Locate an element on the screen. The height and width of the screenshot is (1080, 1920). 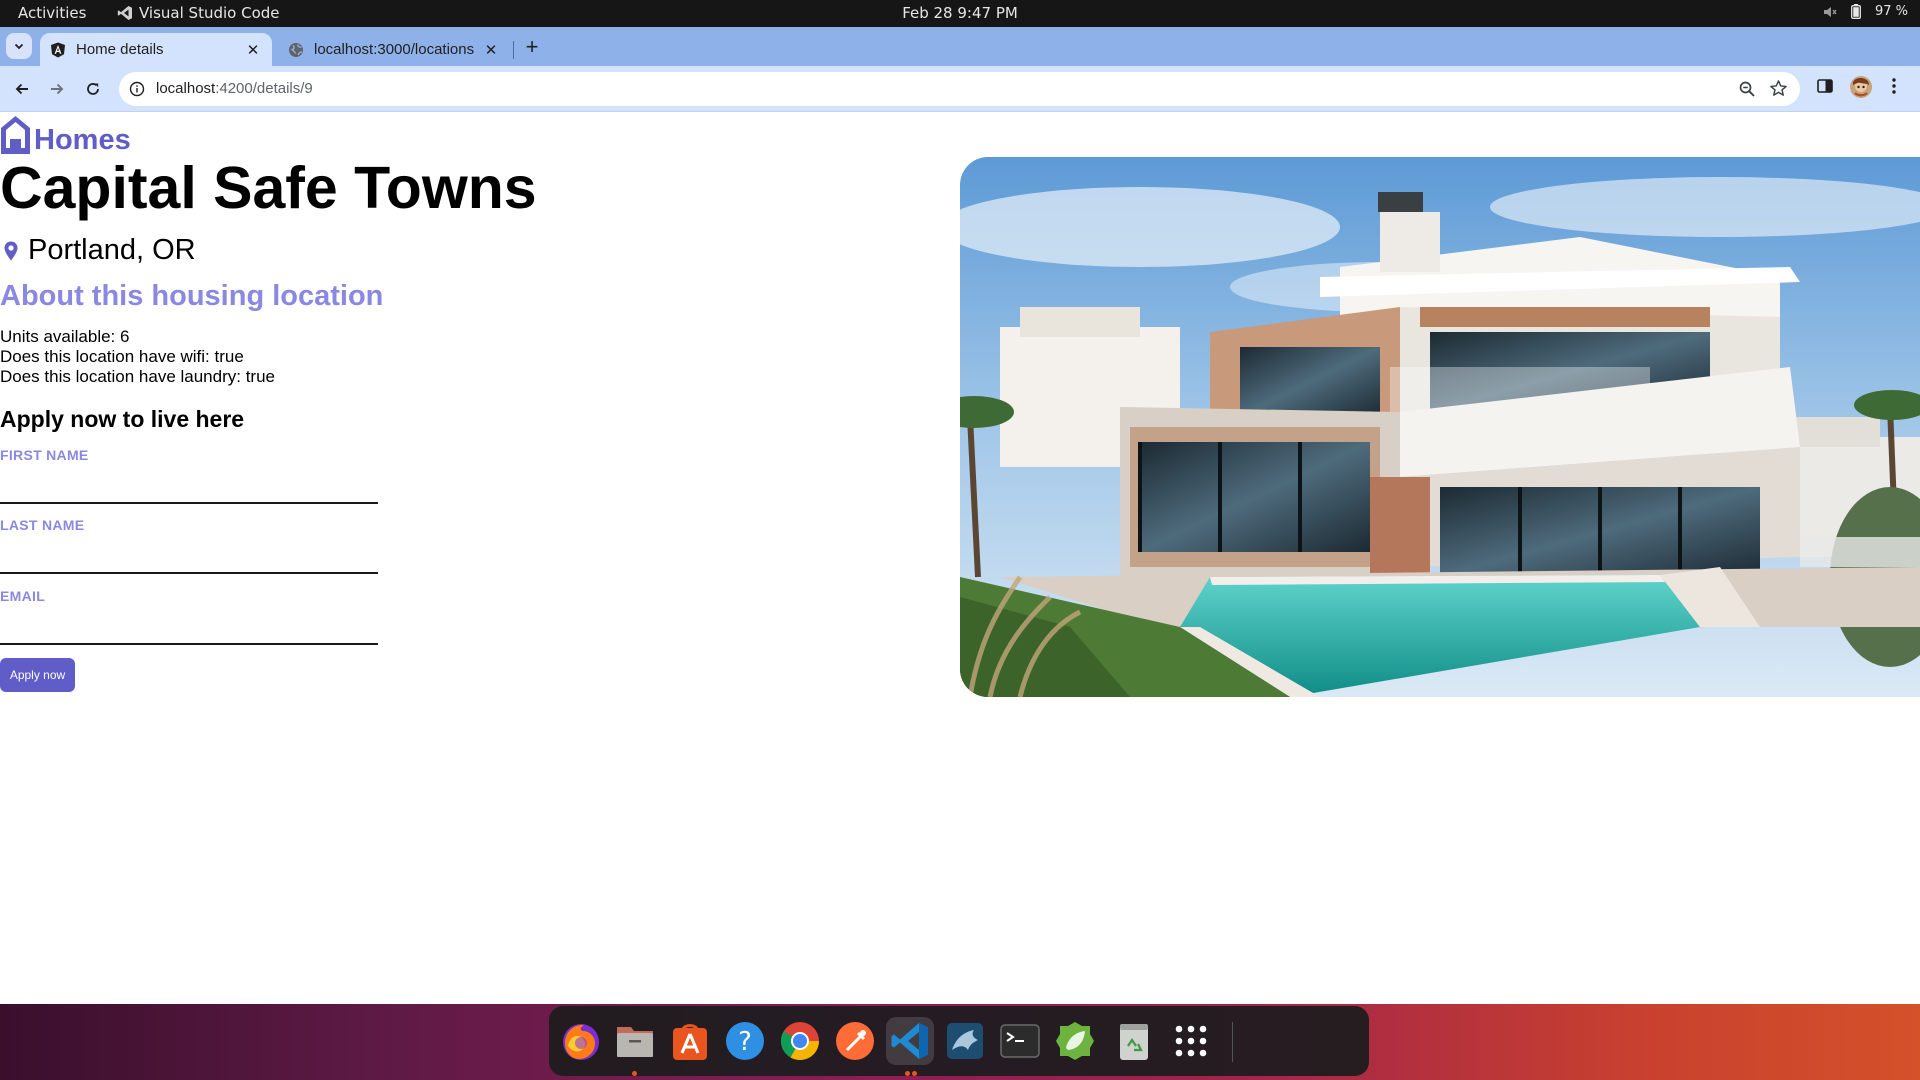
dock-terminal is located at coordinates (1020, 1041).